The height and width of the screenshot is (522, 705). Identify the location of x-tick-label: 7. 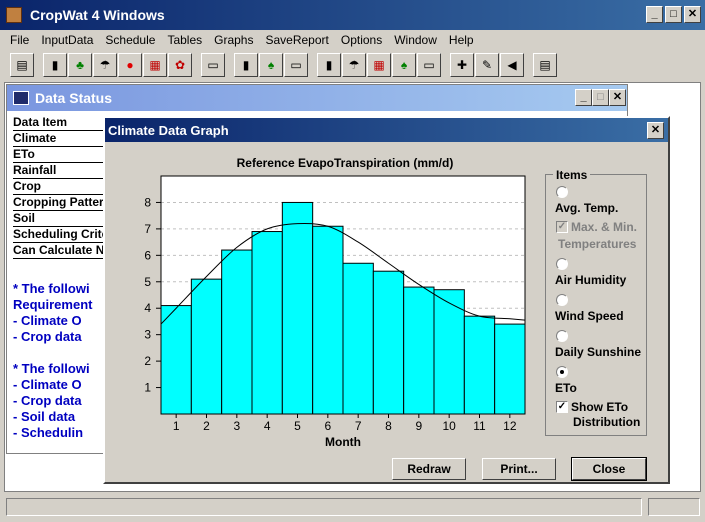
(358, 426).